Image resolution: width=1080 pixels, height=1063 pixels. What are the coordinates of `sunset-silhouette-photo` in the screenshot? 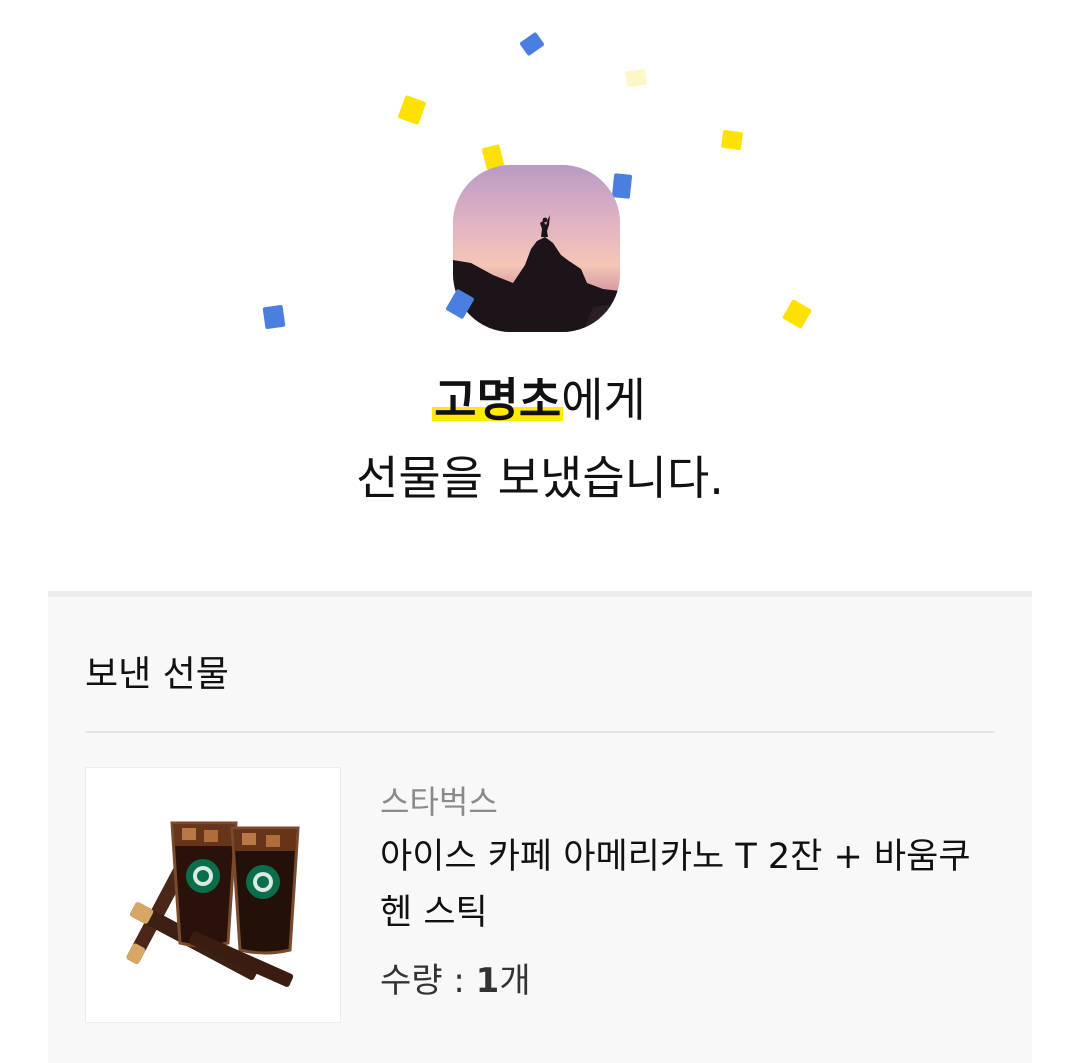 It's located at (536, 248).